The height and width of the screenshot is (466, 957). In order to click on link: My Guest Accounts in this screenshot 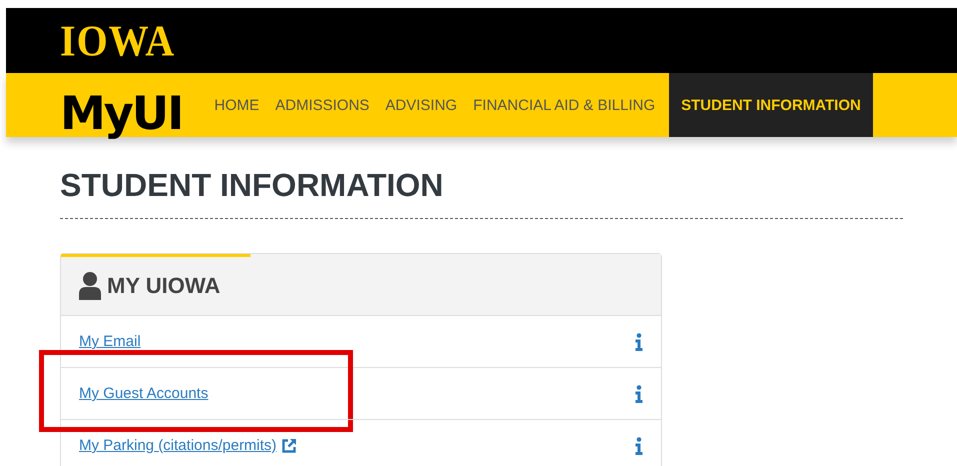, I will do `click(143, 393)`.